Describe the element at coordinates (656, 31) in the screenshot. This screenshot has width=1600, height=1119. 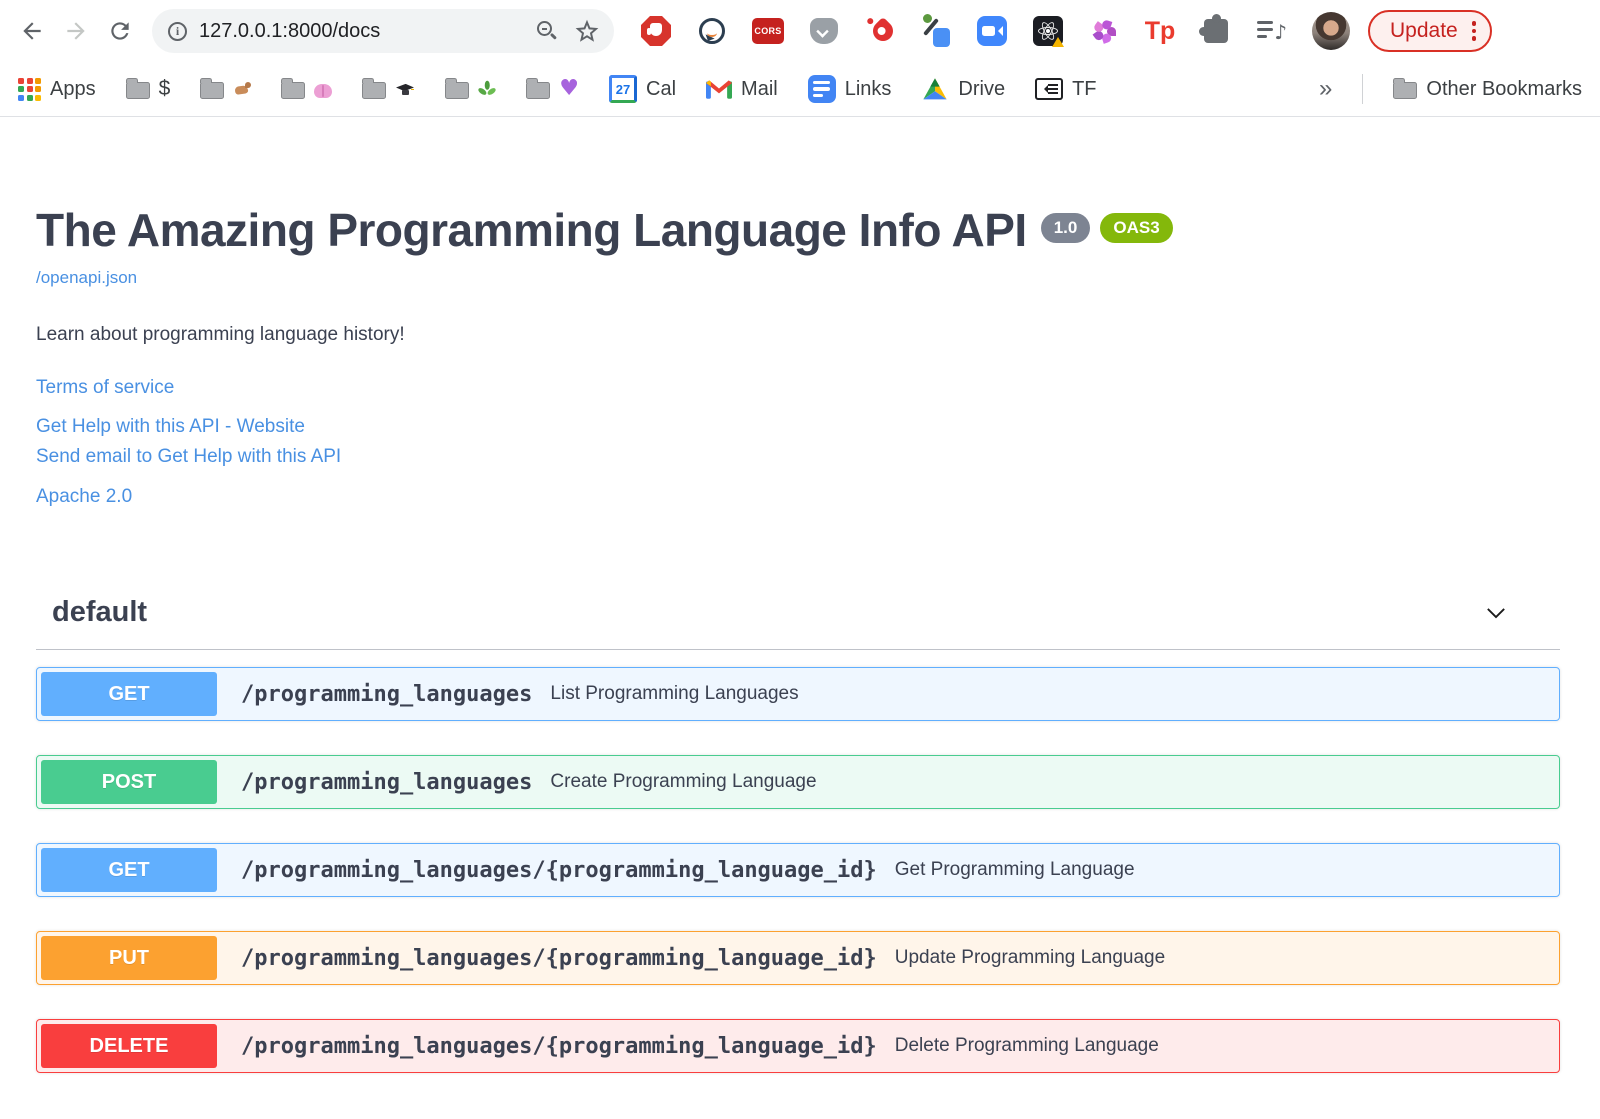
I see `adblock-stop-hand-icon` at that location.